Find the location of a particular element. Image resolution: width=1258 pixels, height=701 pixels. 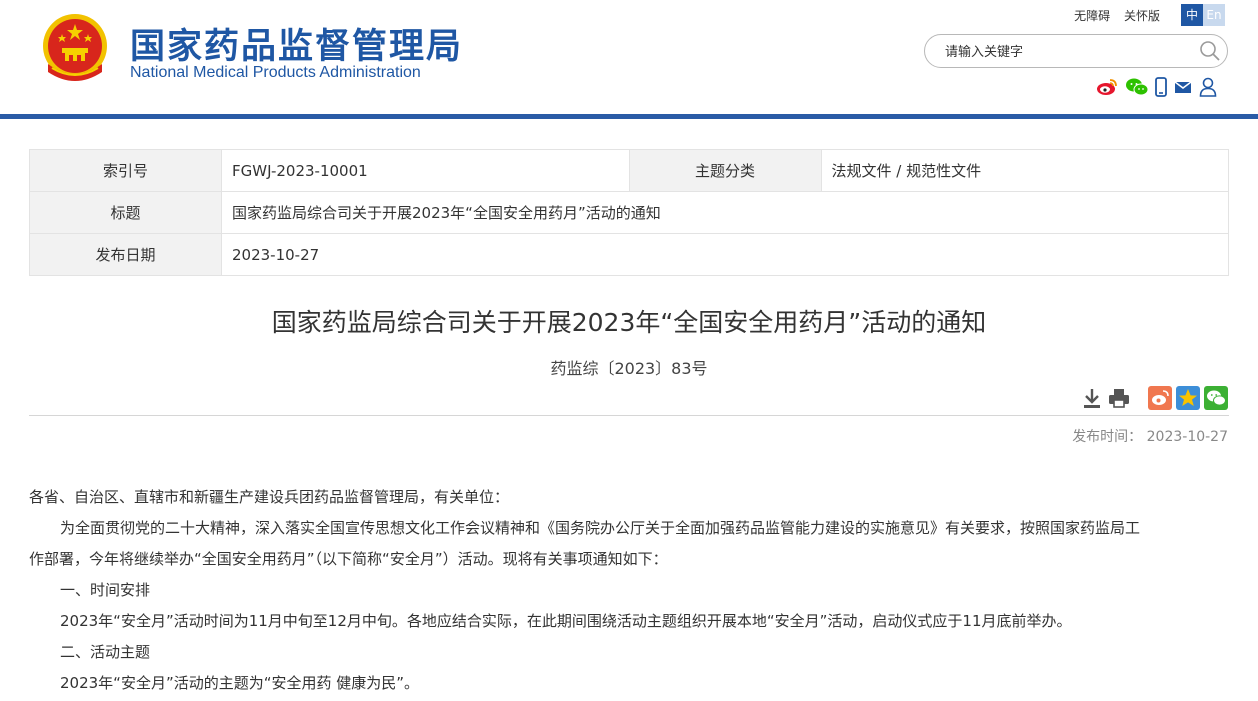

search-icon is located at coordinates (1210, 51).